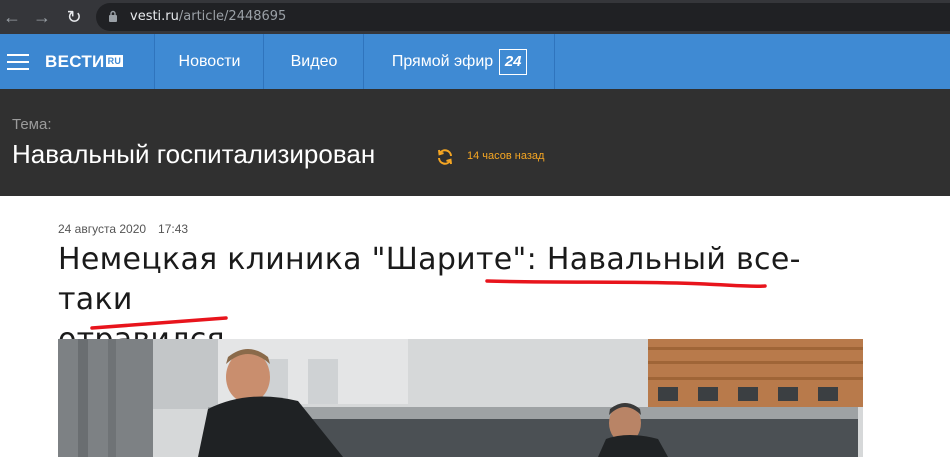  I want to click on browser-toolbar: ← → ↻ vesti.ru/article/2448695, so click(475, 17).